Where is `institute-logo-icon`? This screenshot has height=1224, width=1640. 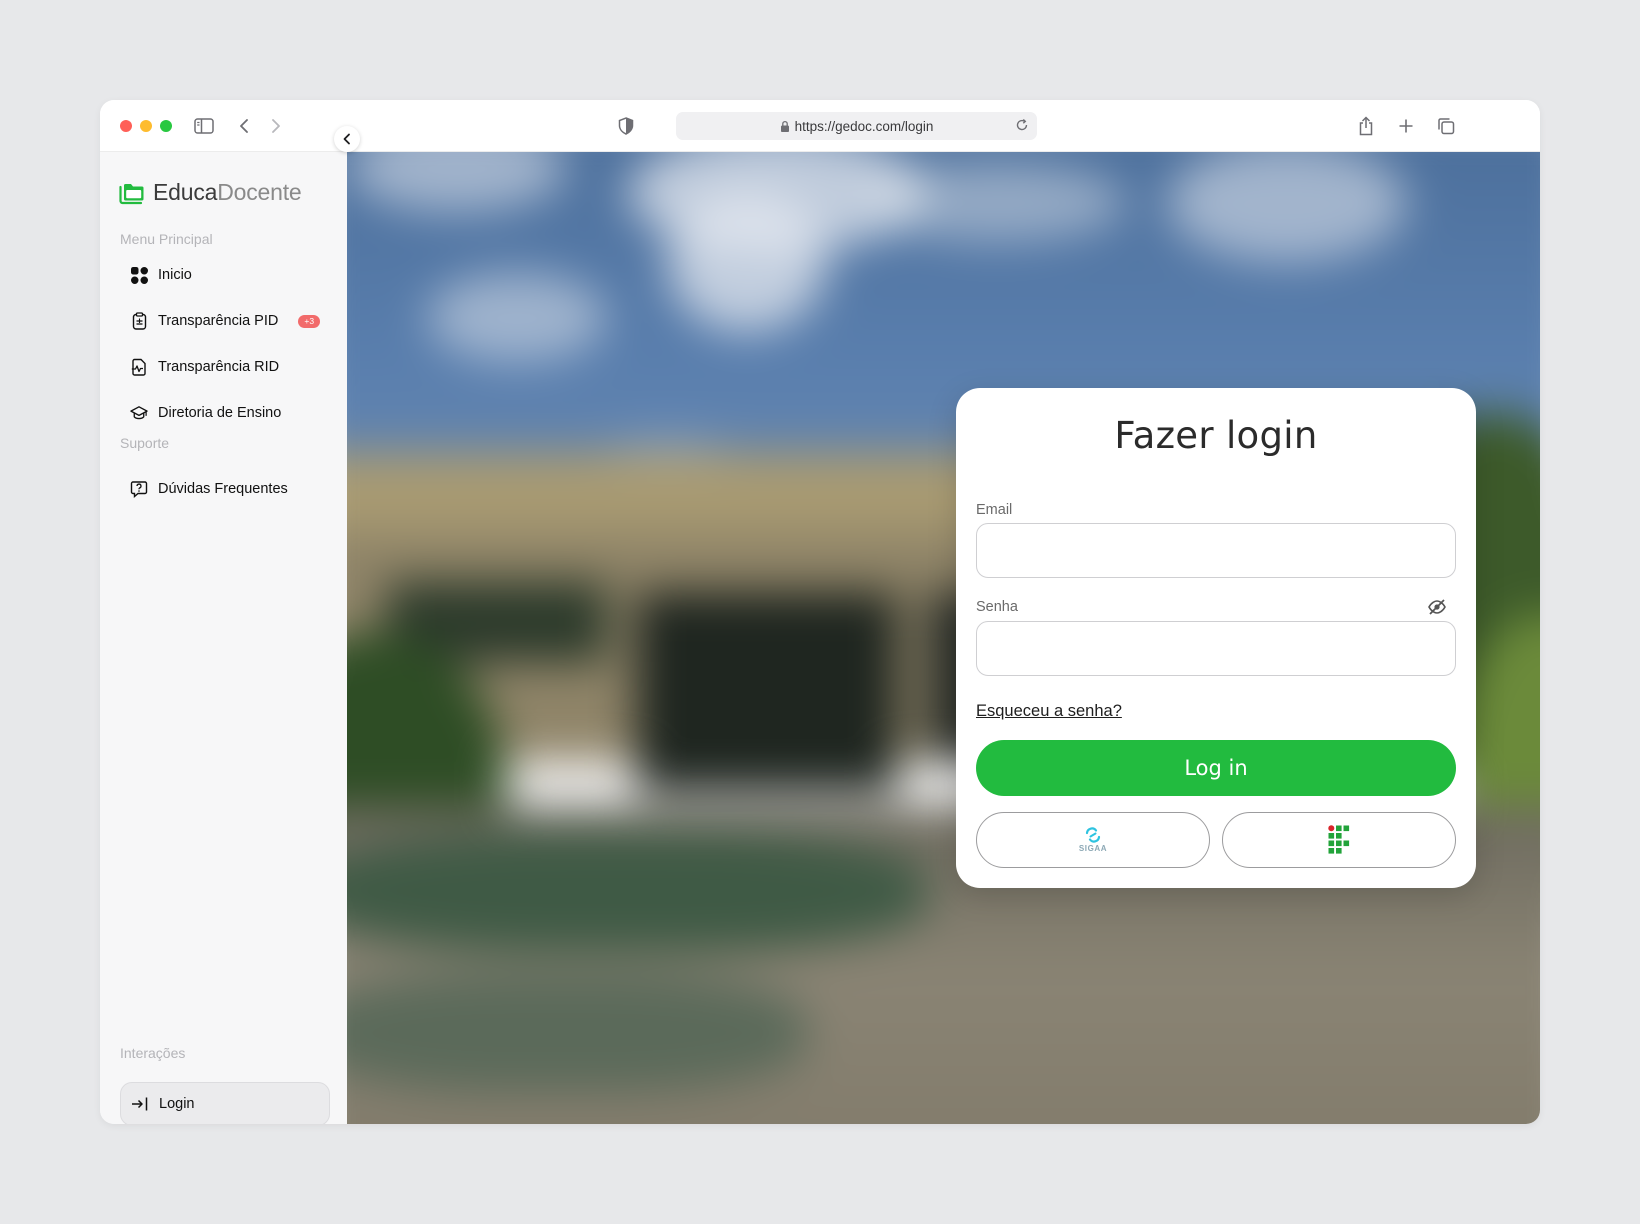
institute-logo-icon is located at coordinates (1339, 839).